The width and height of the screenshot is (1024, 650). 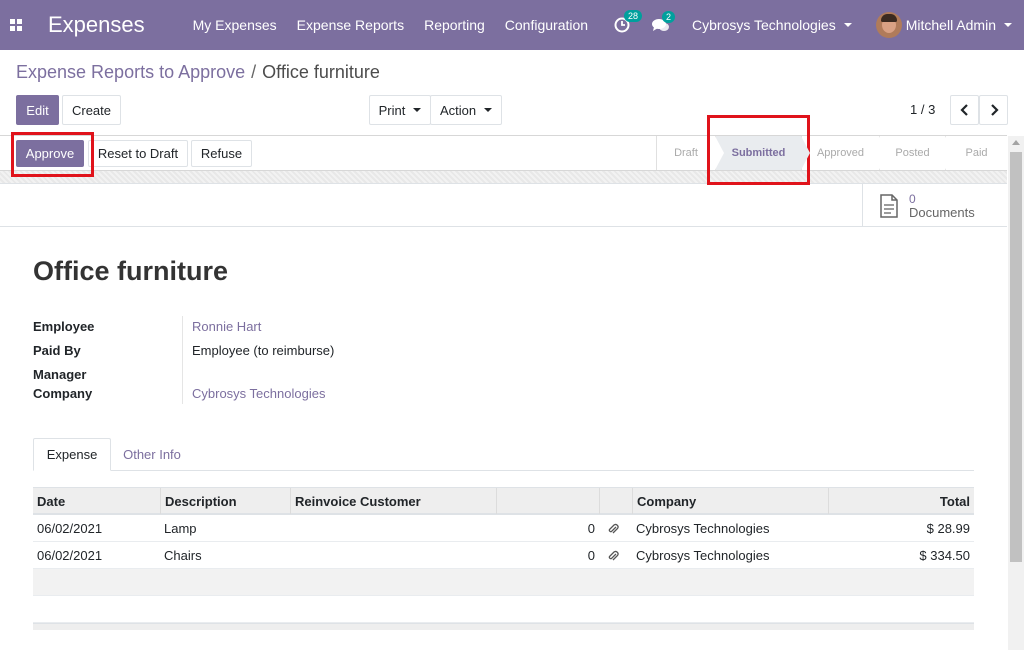 I want to click on field-separator, so click(x=182, y=360).